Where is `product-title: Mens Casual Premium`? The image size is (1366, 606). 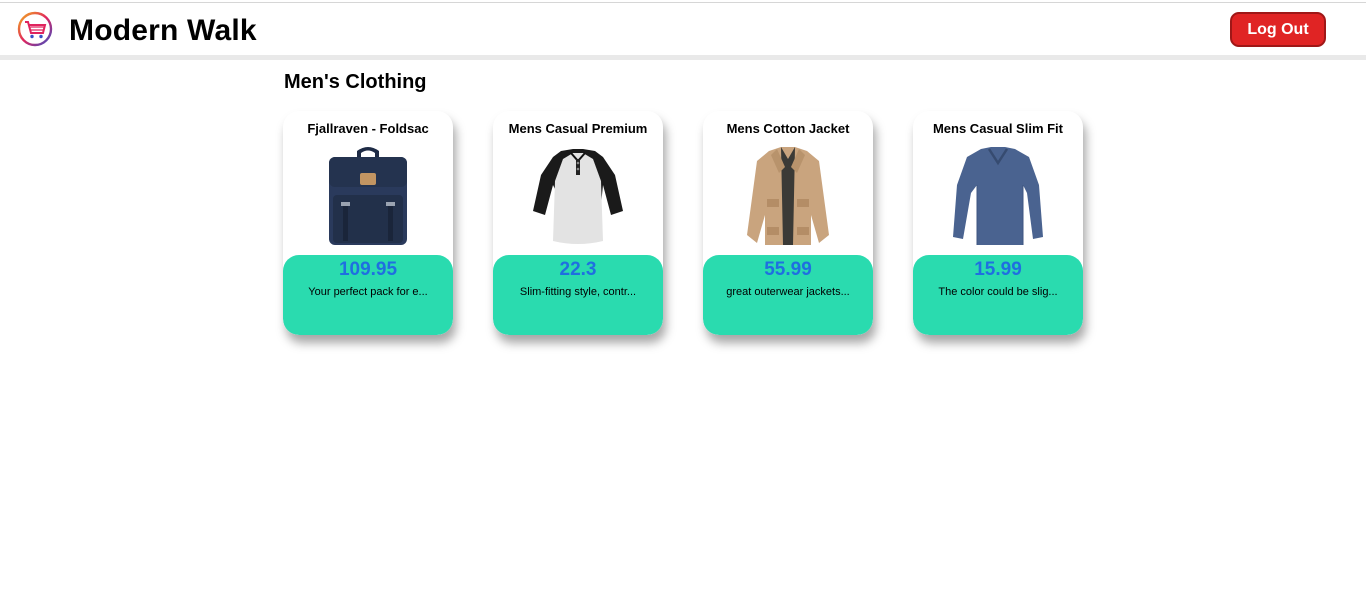 product-title: Mens Casual Premium is located at coordinates (578, 128).